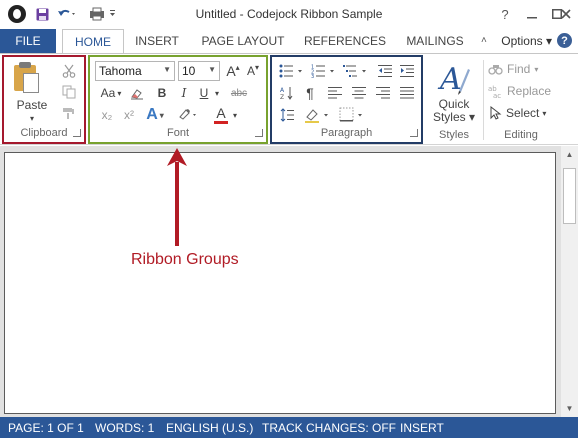 Image resolution: width=578 pixels, height=438 pixels. I want to click on quick-styles-line2: Styles ▾, so click(454, 117).